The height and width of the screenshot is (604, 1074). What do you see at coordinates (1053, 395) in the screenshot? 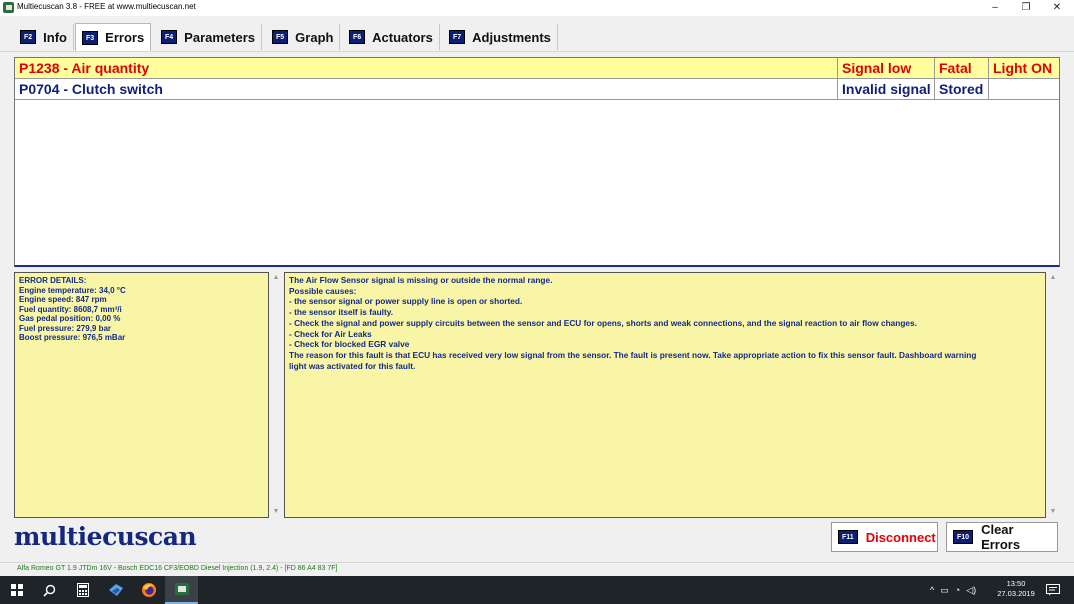
I see `description-scrollbar: ▲ ▼` at bounding box center [1053, 395].